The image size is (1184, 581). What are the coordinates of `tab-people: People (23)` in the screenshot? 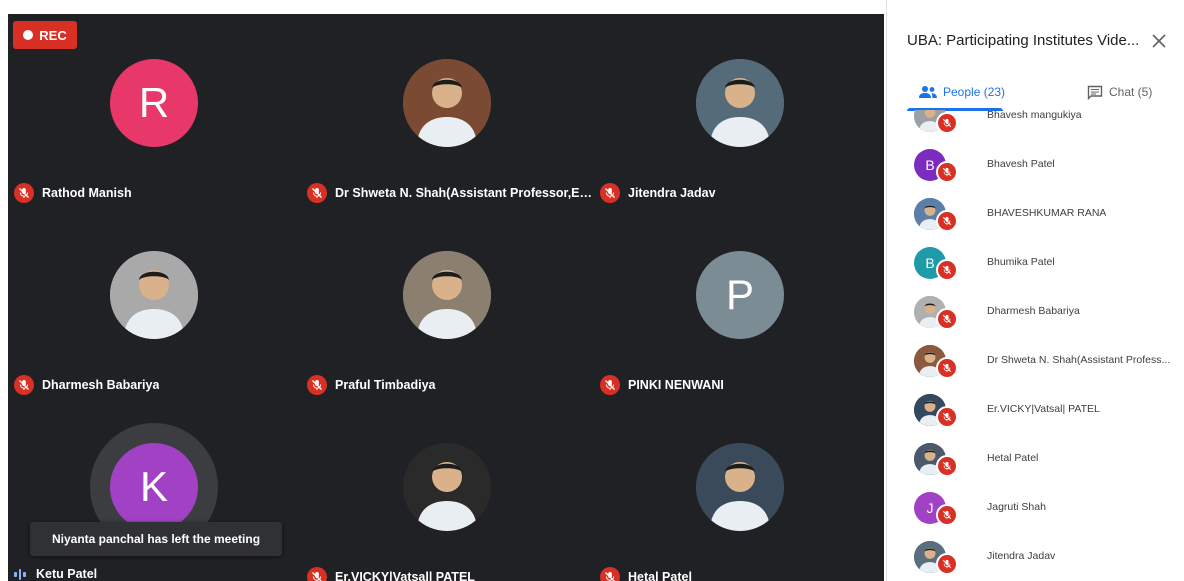 It's located at (962, 92).